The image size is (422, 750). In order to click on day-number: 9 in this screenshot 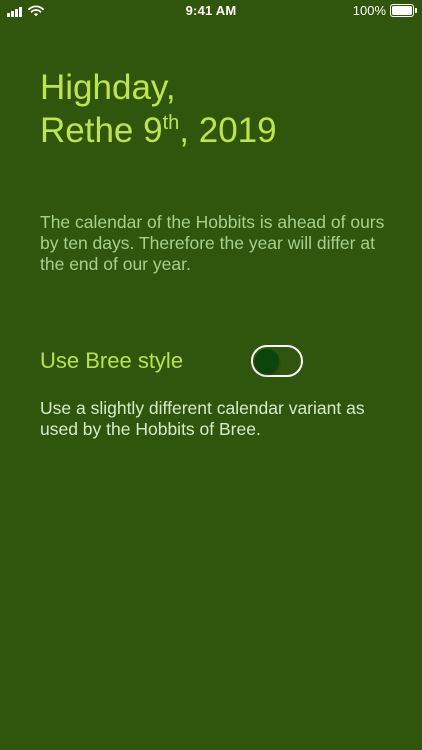, I will do `click(153, 130)`.